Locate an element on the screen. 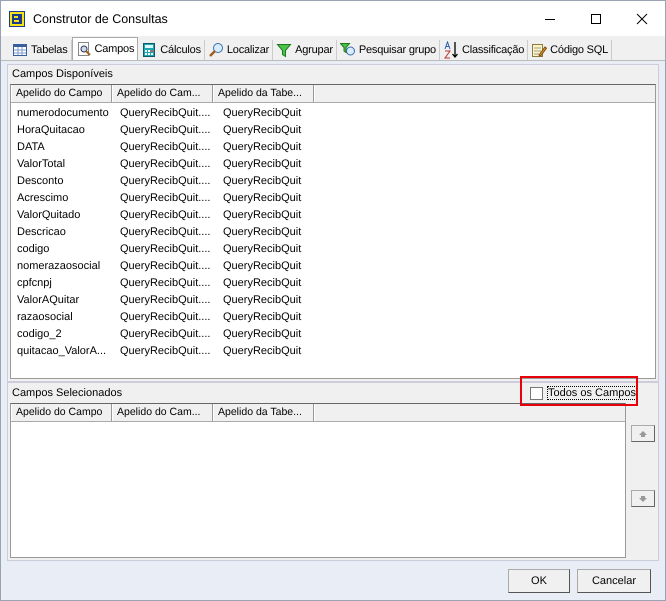  tab: Agrupar is located at coordinates (305, 50).